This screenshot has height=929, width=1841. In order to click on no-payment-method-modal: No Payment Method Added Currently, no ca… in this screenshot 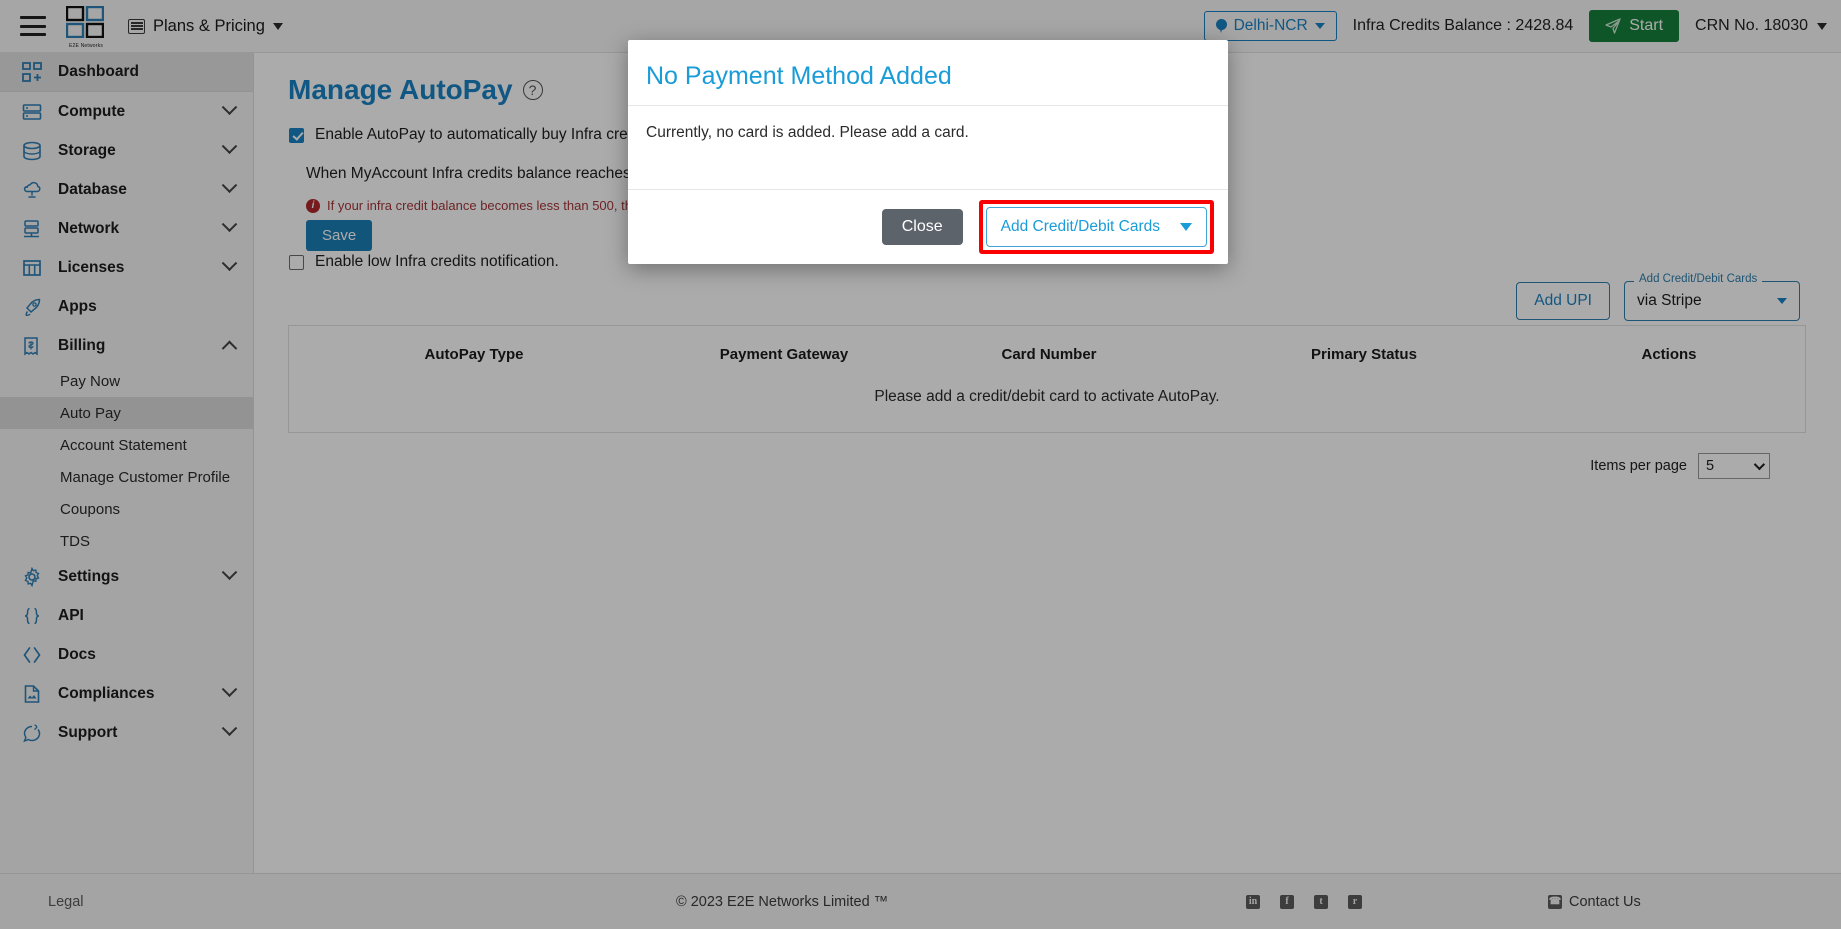, I will do `click(928, 152)`.